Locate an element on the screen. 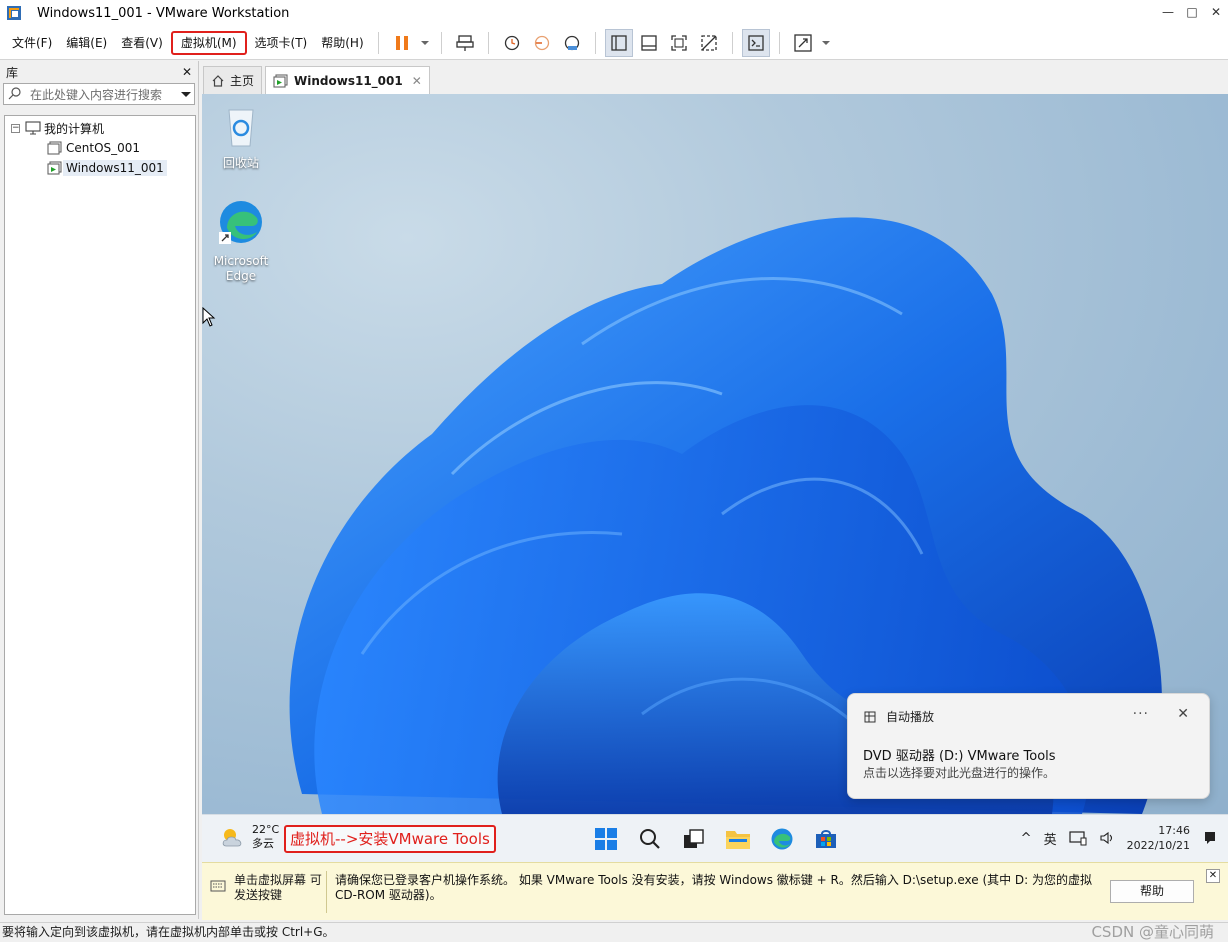 This screenshot has height=942, width=1228. tab-close-button: ✕ is located at coordinates (417, 81).